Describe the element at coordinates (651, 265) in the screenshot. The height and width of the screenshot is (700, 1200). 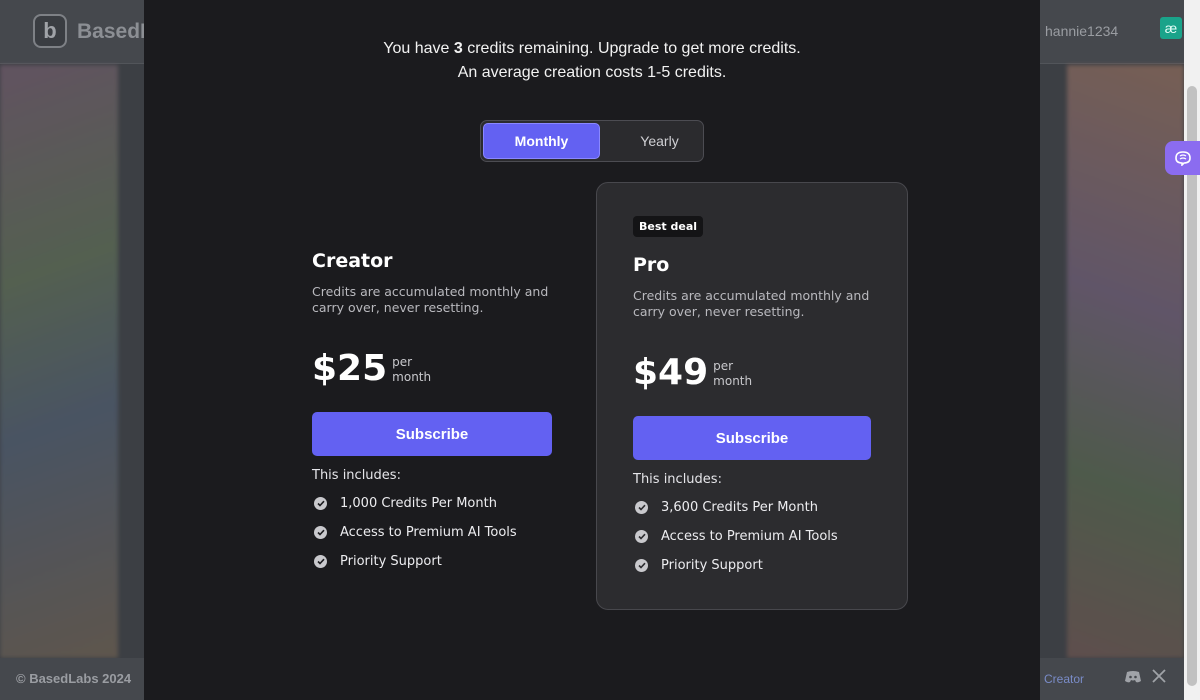
I see `plan-name: Pro` at that location.